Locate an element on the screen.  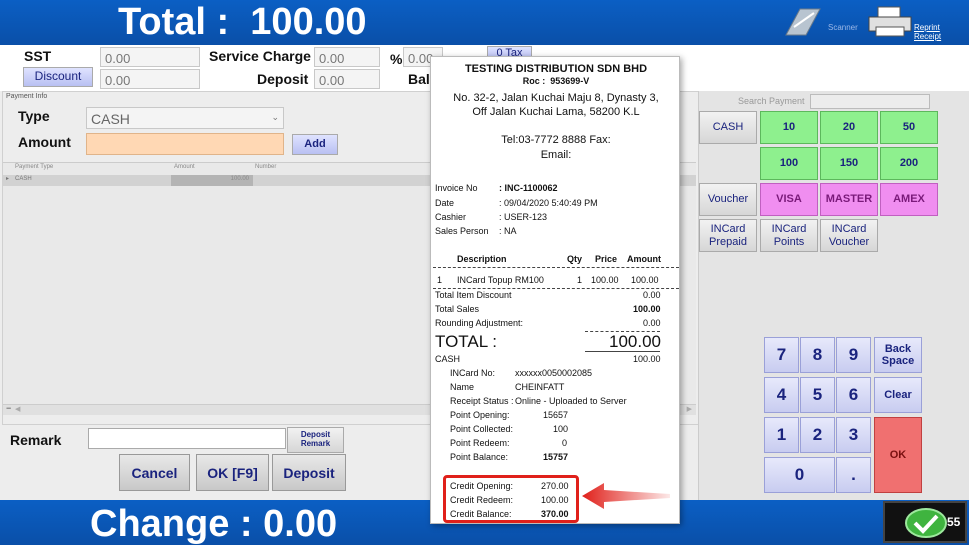
receipt-date: : 09/04/2020 5:40:49 PM is located at coordinates (548, 203).